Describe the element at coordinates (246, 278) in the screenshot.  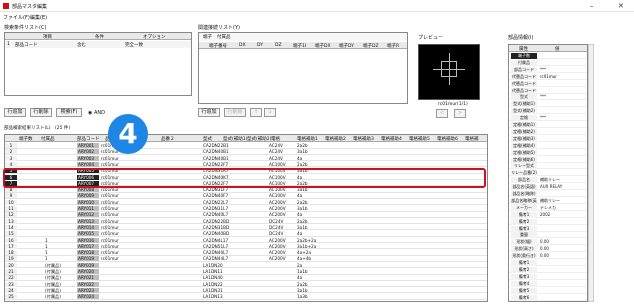
I see `table-row: 22 (付属品) ARY021 LA1DN40 4a` at that location.